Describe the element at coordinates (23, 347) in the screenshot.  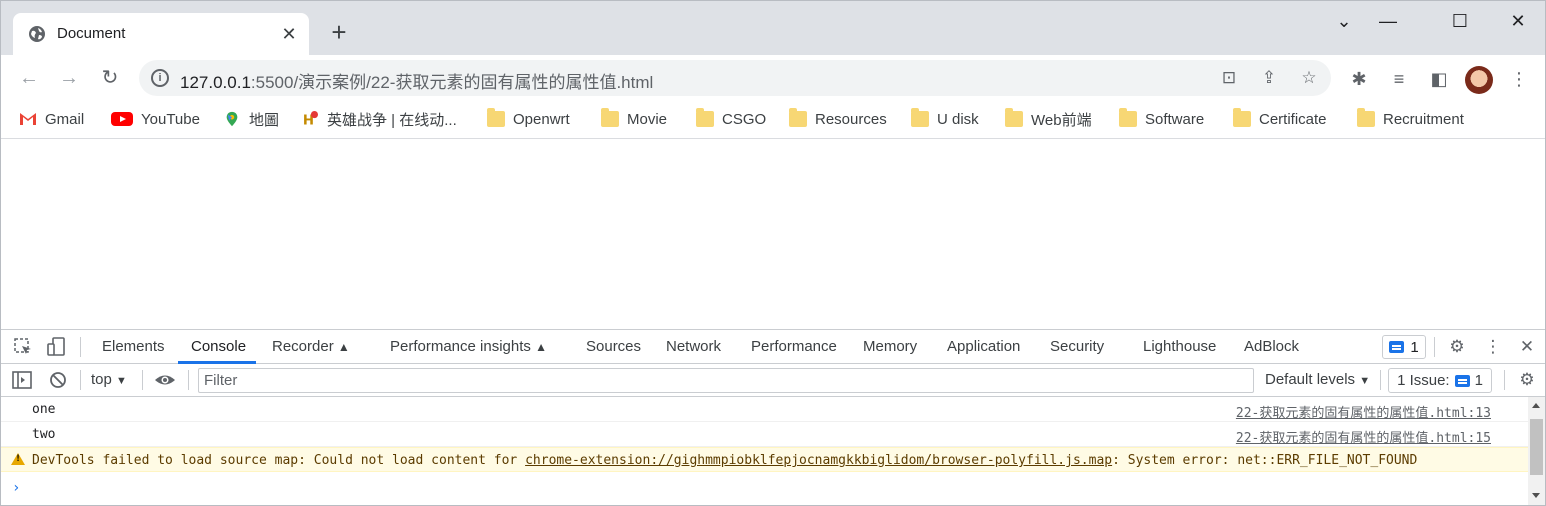
I see `inspect-icon` at that location.